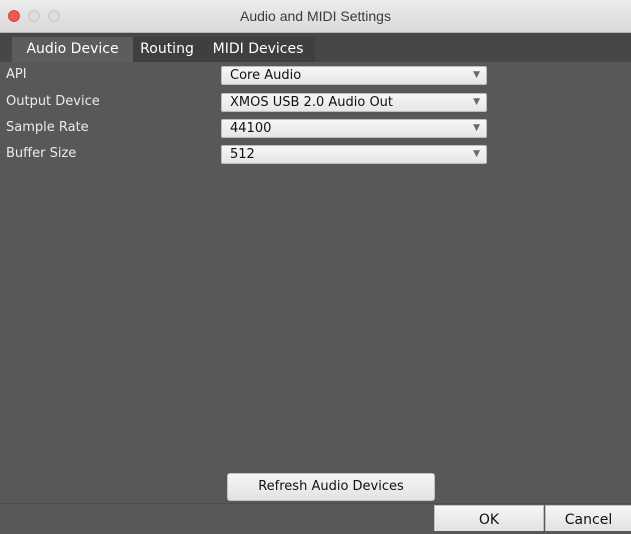 The width and height of the screenshot is (631, 534). What do you see at coordinates (16, 74) in the screenshot?
I see `api-label: API` at bounding box center [16, 74].